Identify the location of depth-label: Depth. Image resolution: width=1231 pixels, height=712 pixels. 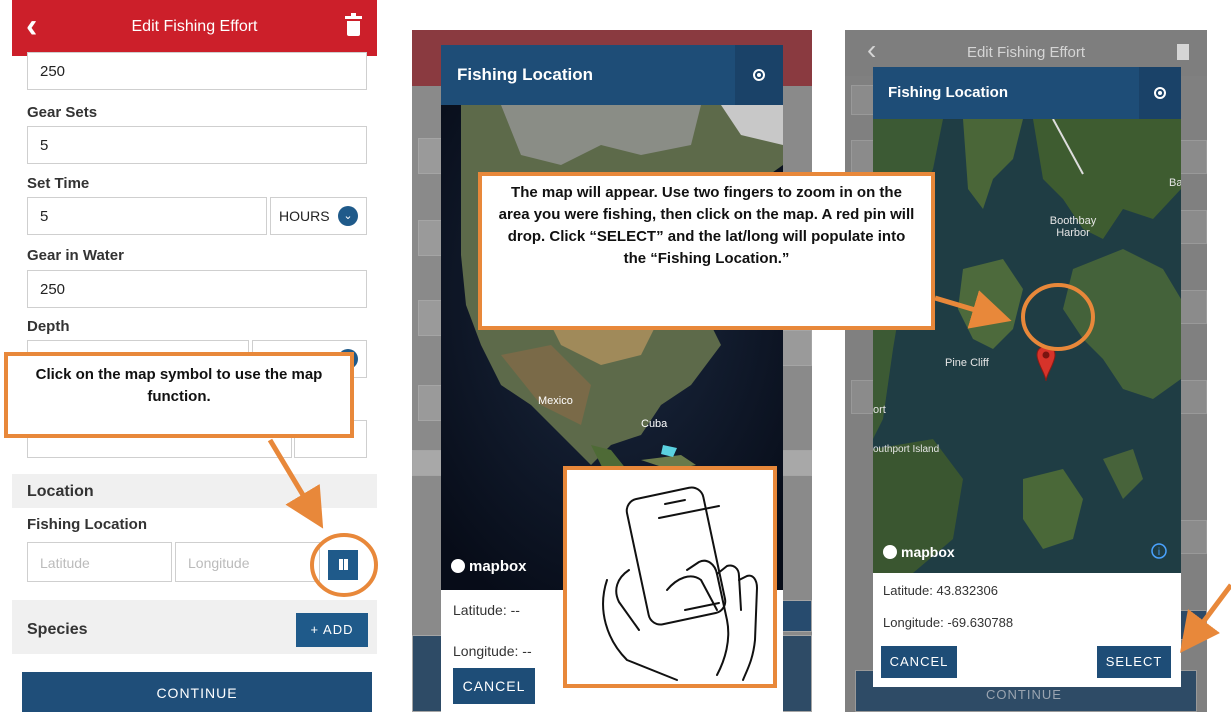
(48, 326).